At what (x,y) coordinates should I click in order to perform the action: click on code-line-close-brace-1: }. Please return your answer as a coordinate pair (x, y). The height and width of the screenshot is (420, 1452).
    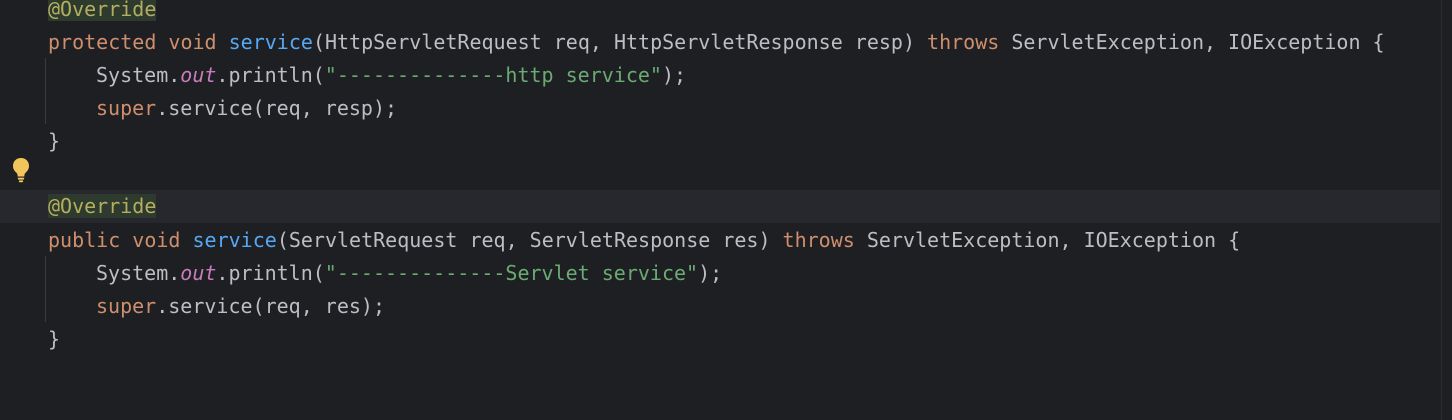
    Looking at the image, I should click on (54, 141).